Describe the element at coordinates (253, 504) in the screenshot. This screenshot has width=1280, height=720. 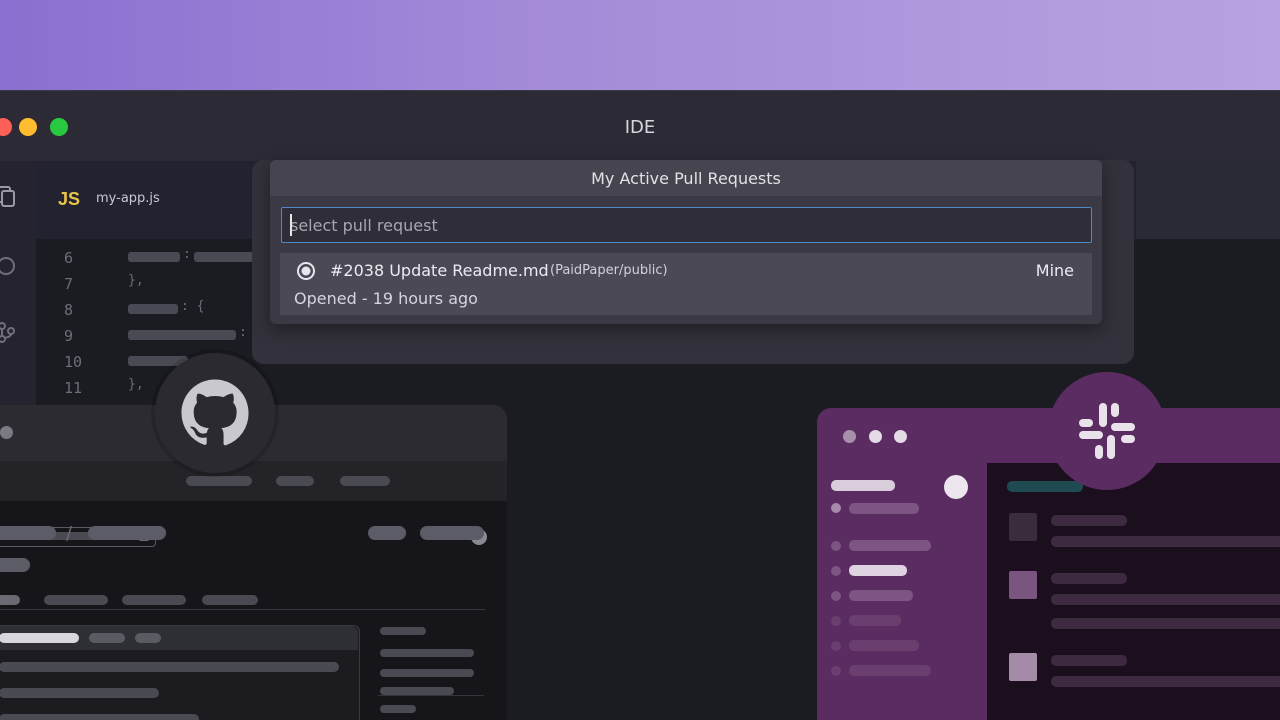
I see `github-nav-bar` at that location.